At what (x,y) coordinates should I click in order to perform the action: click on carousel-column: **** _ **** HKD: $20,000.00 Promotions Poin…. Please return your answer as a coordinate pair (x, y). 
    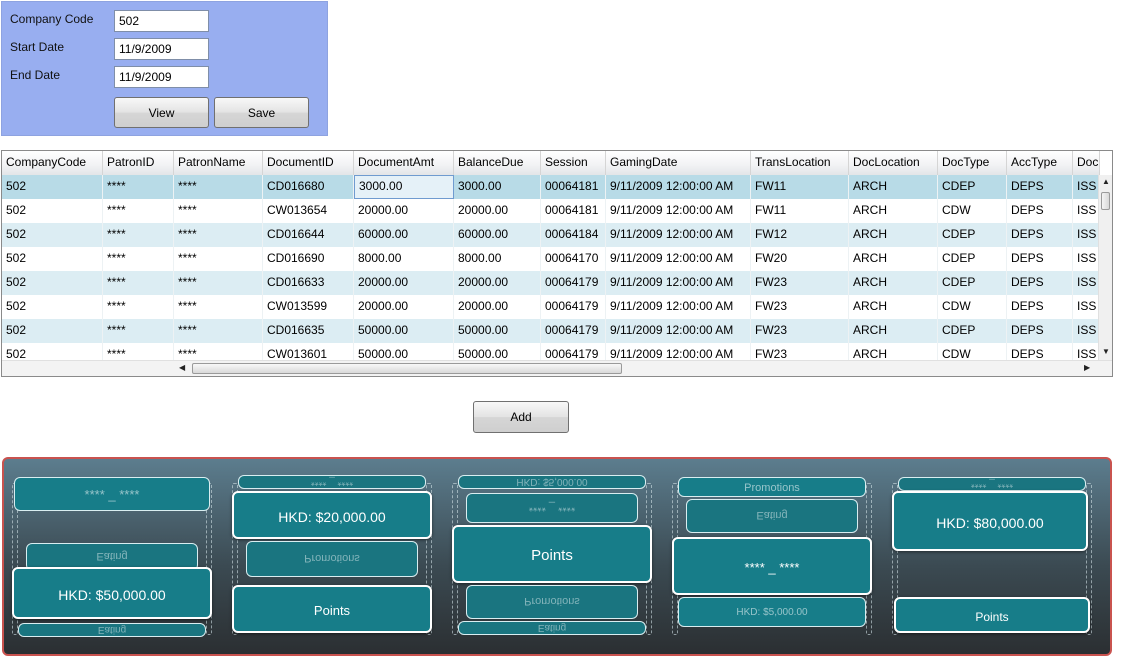
    Looking at the image, I should click on (332, 558).